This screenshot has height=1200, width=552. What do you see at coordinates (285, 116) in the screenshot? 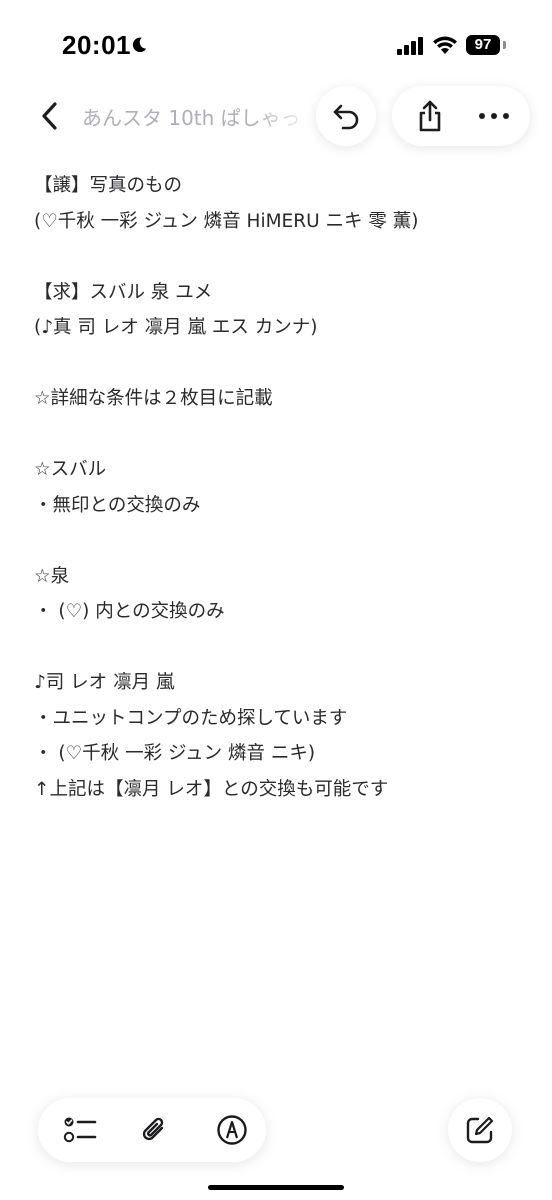
I see `title-fade` at bounding box center [285, 116].